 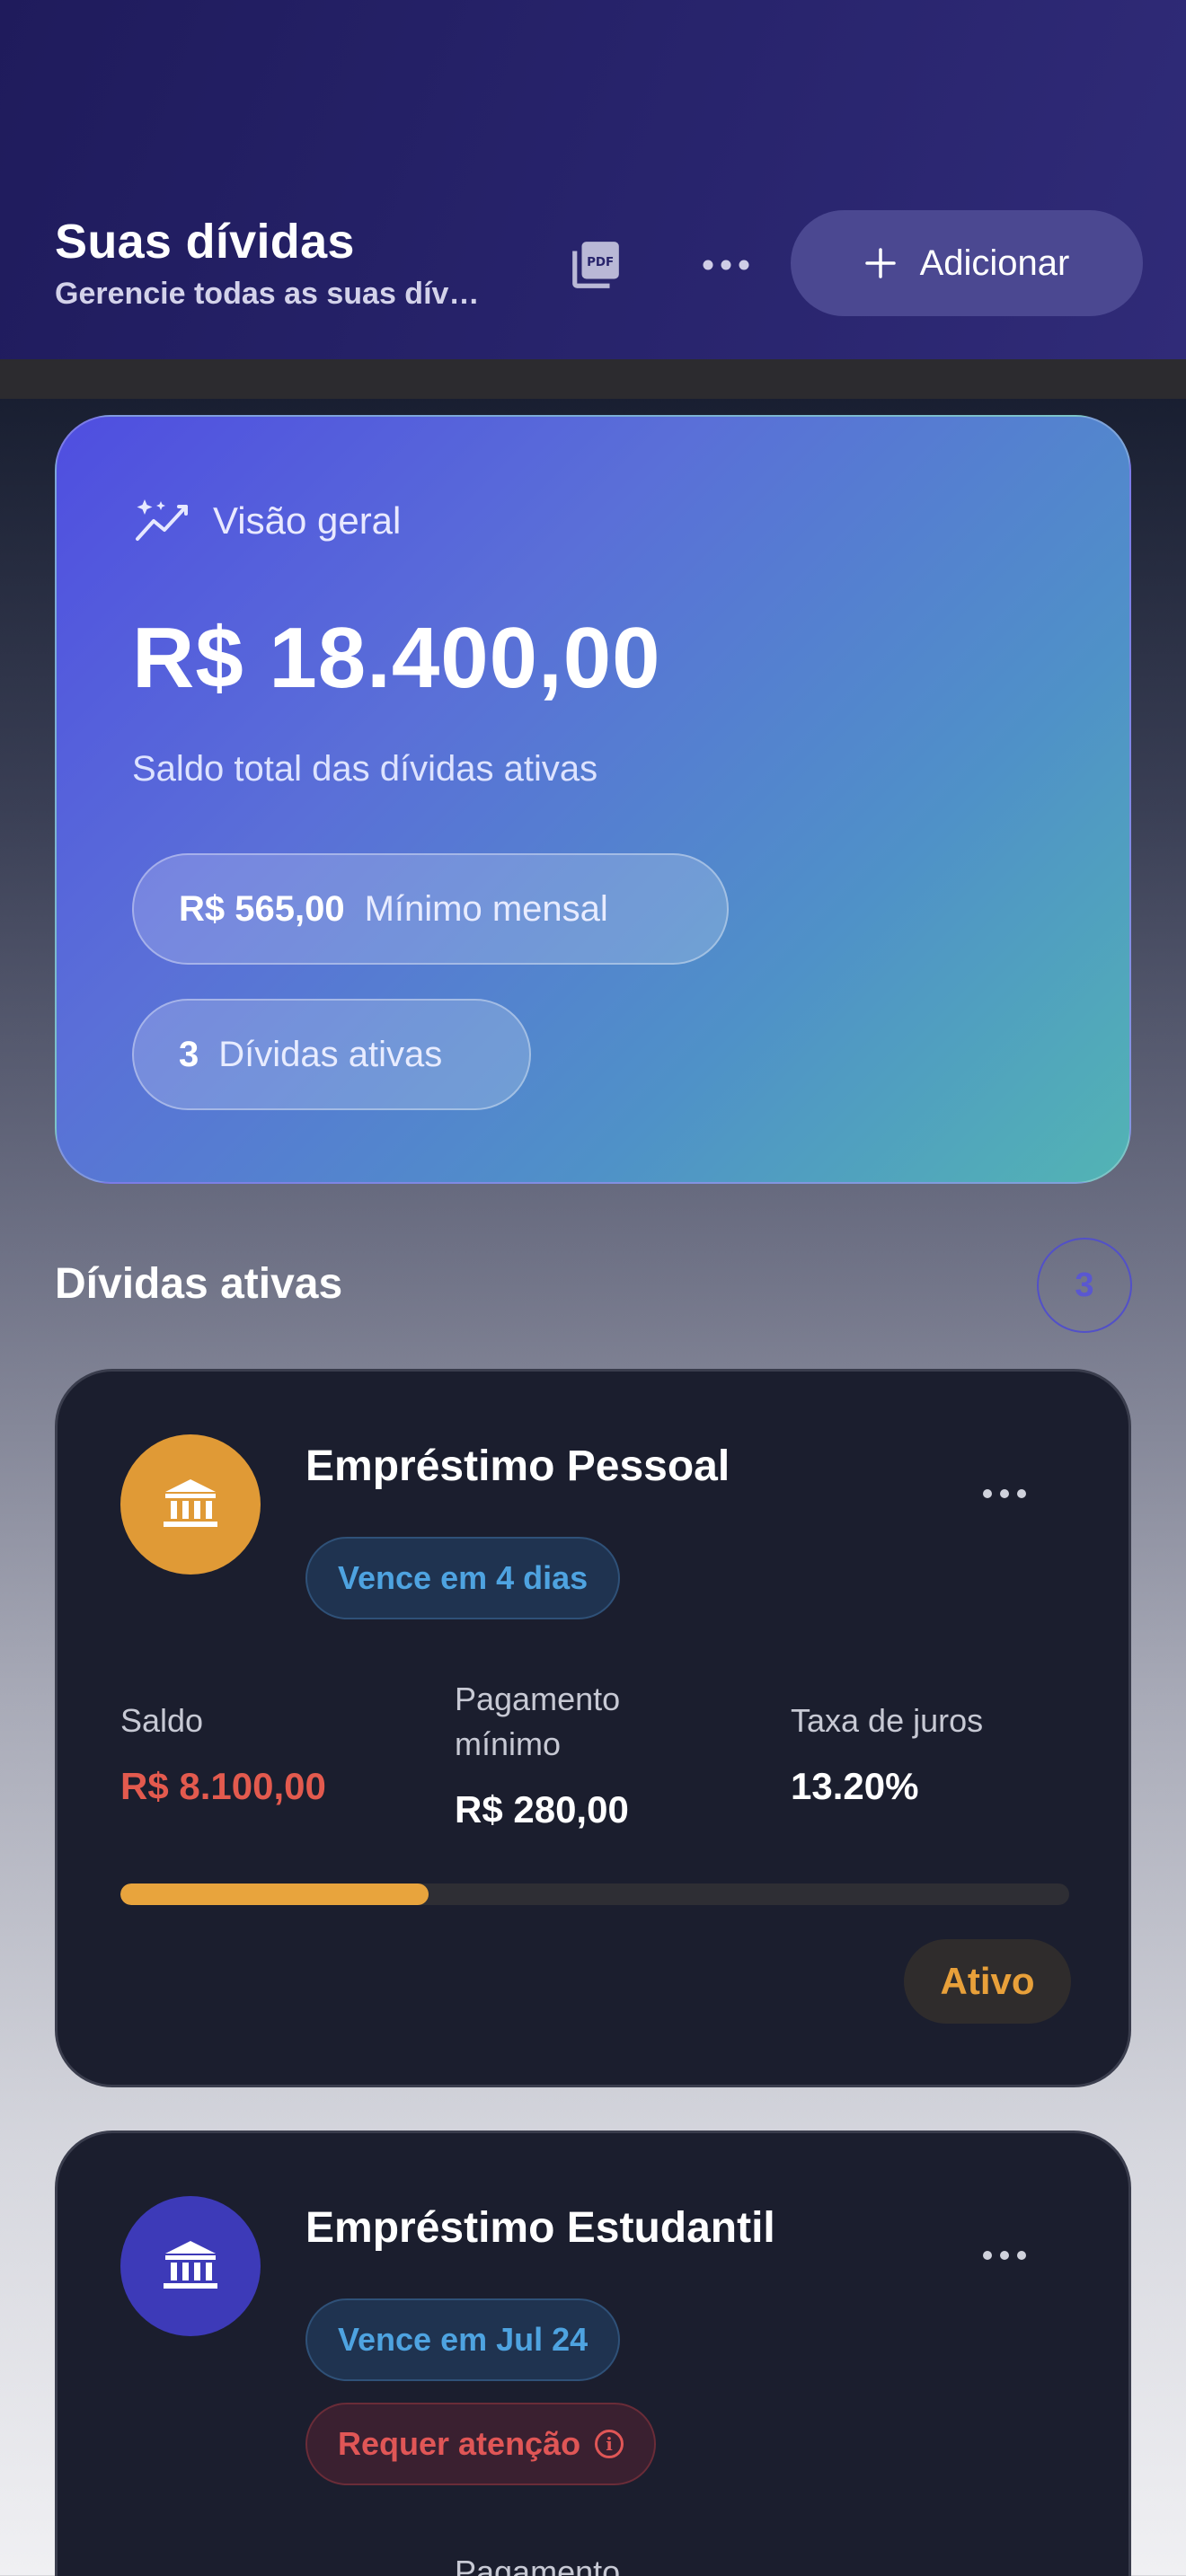 What do you see at coordinates (459, 2443) in the screenshot?
I see `attention-label: Requer atenção` at bounding box center [459, 2443].